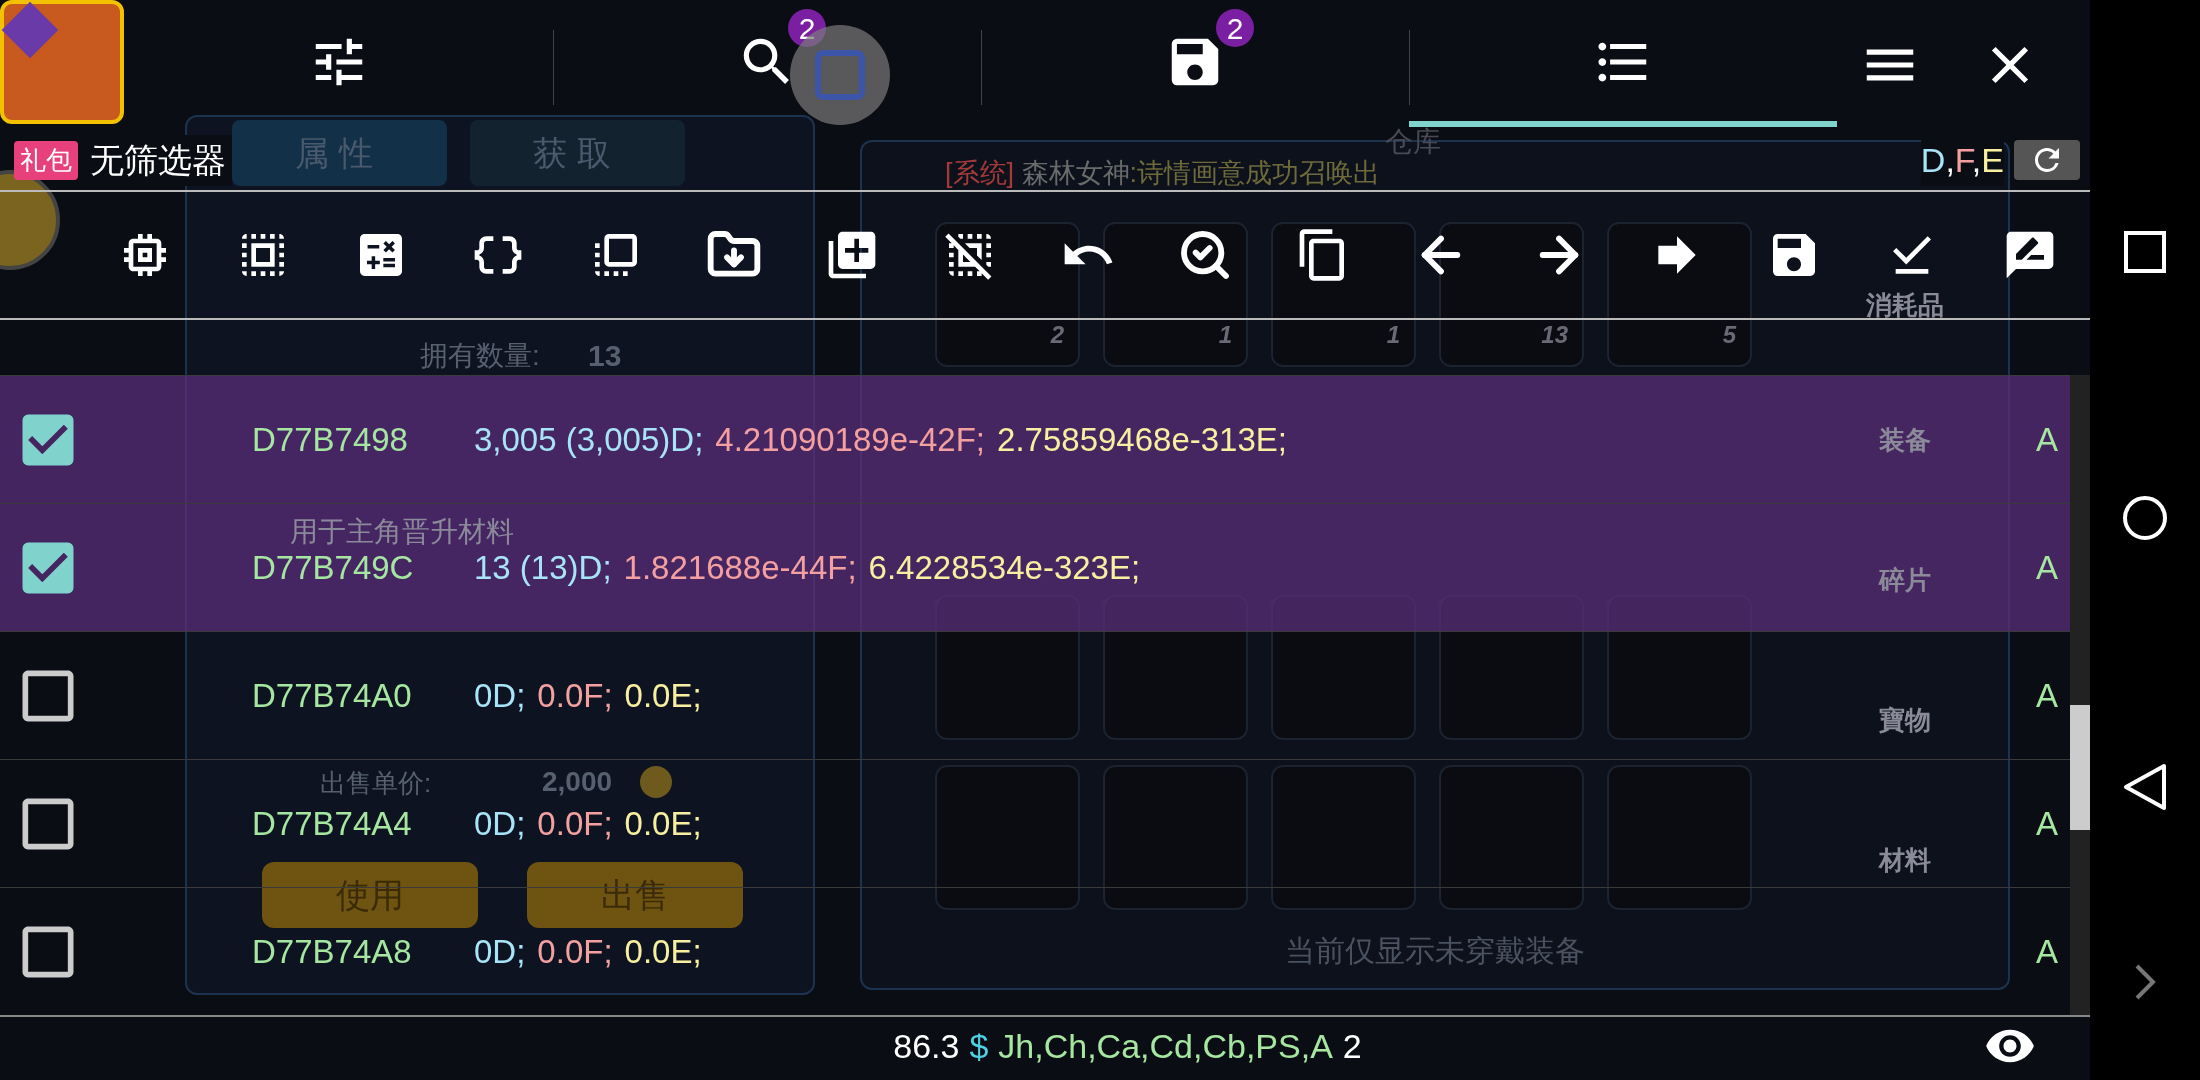 Image resolution: width=2200 pixels, height=1080 pixels. What do you see at coordinates (376, 783) in the screenshot?
I see `price-label: 出售单价:` at bounding box center [376, 783].